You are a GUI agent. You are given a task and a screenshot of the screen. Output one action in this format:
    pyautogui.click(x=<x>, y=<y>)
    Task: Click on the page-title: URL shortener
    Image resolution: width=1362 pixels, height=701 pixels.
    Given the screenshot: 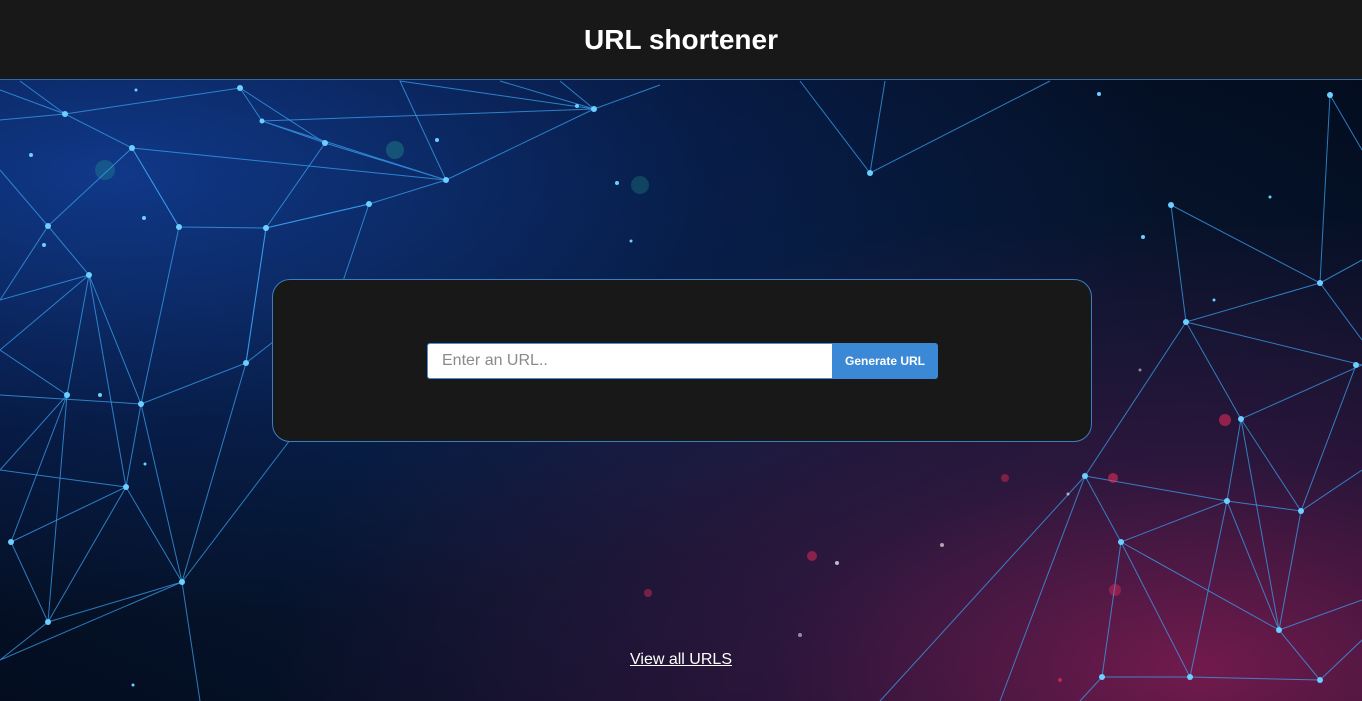 What is the action you would take?
    pyautogui.click(x=681, y=39)
    